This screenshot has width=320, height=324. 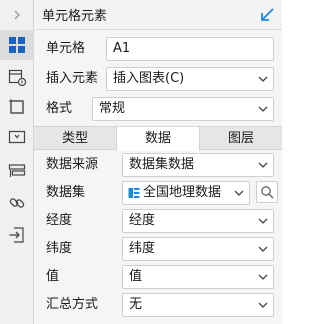 What do you see at coordinates (134, 193) in the screenshot?
I see `dataset-icon` at bounding box center [134, 193].